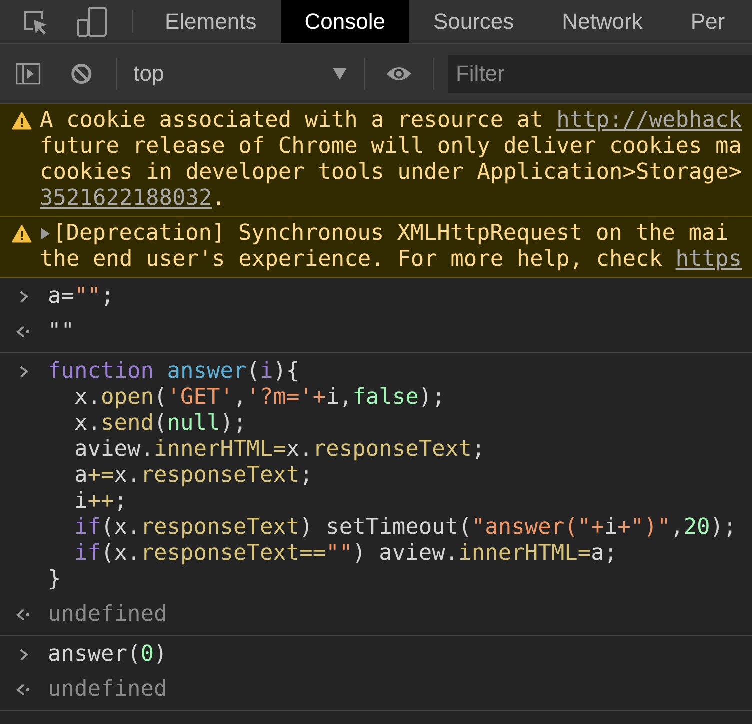 The width and height of the screenshot is (752, 724). Describe the element at coordinates (61, 332) in the screenshot. I see `result-text: ""` at that location.